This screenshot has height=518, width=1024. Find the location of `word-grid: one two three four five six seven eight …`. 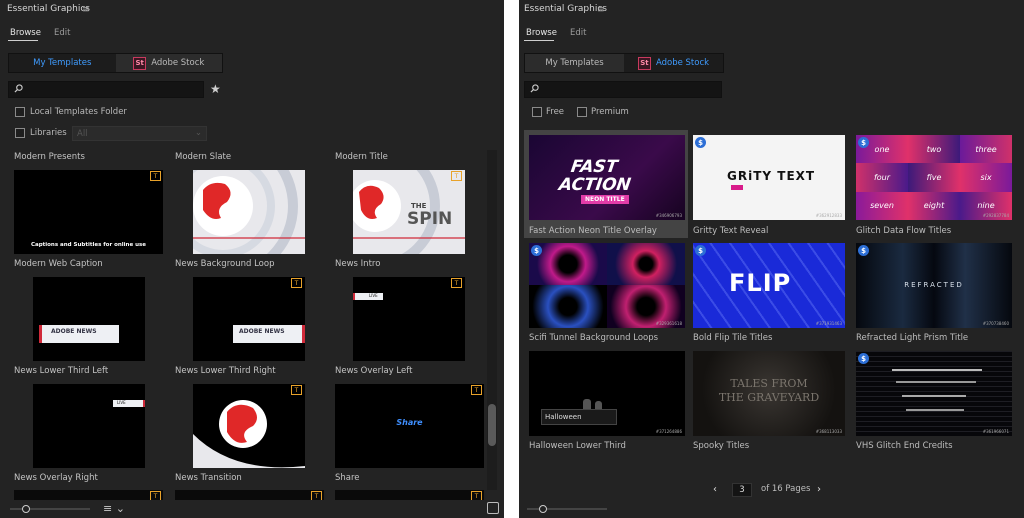

word-grid: one two three four five six seven eight … is located at coordinates (934, 177).